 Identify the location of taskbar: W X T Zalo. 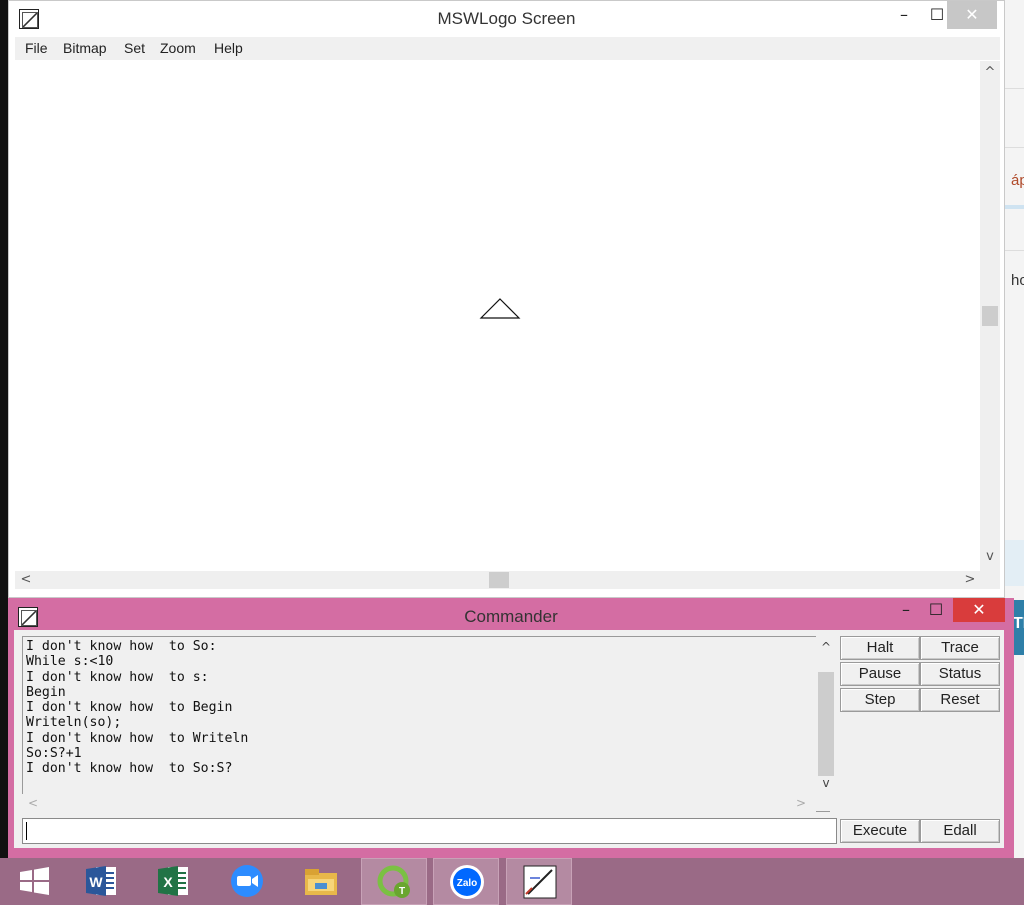
(512, 881).